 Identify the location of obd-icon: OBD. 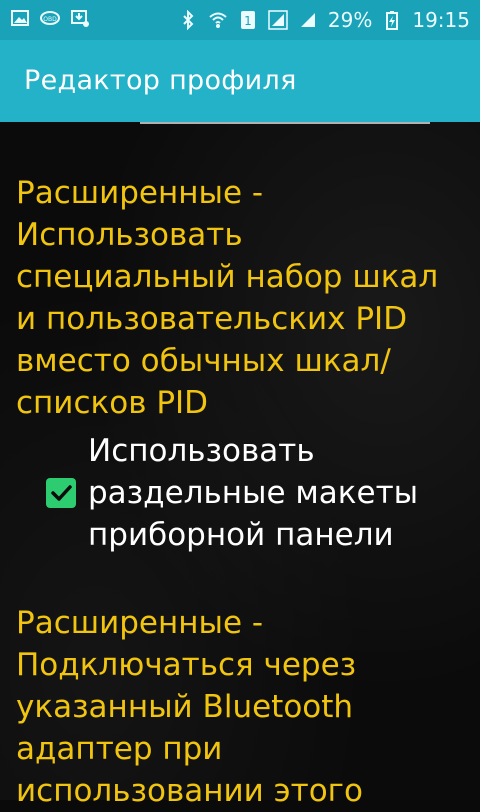
(50, 18).